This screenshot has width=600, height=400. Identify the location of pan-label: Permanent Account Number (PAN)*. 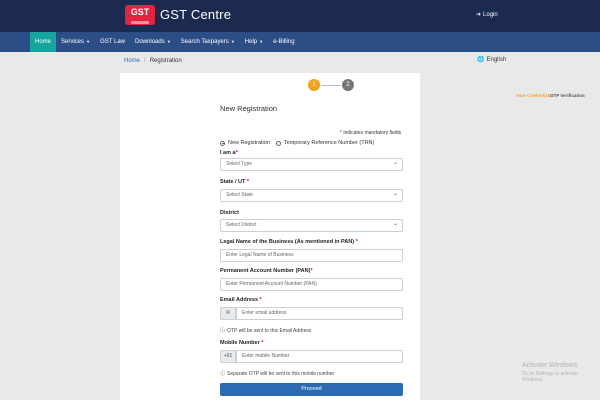
(266, 271).